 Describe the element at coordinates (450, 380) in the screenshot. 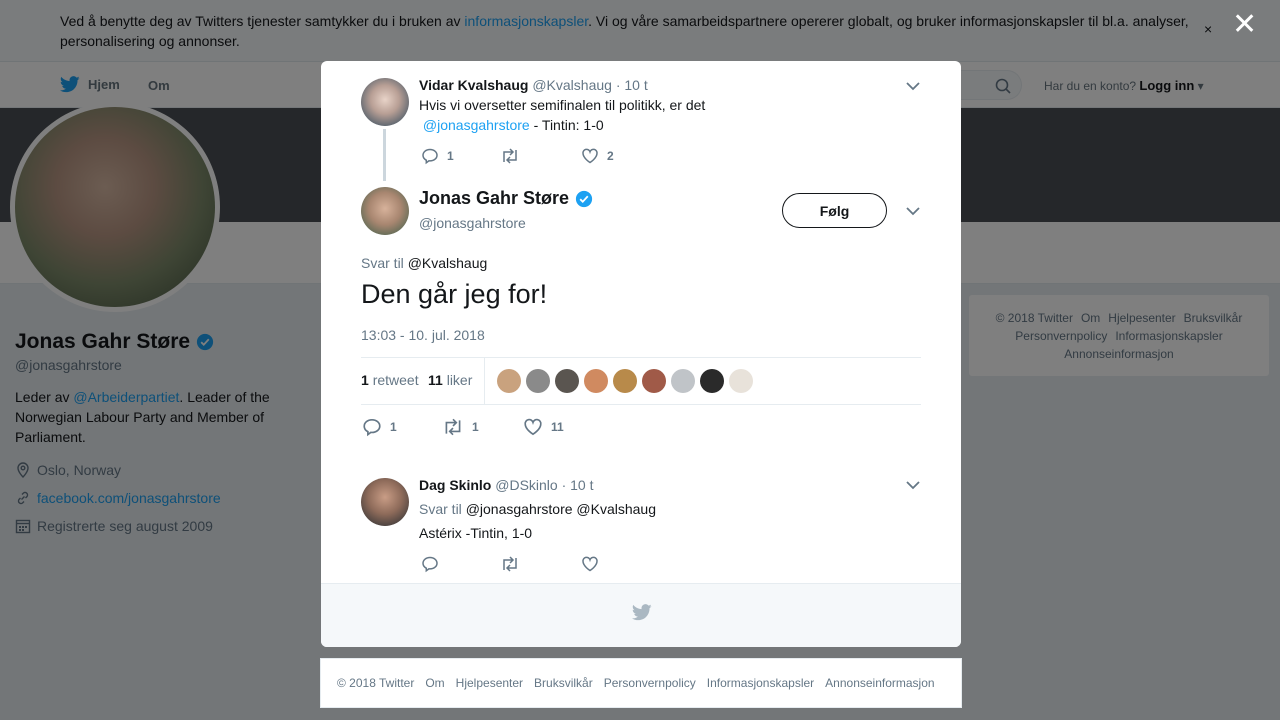

I see `like-count: 11 liker` at that location.